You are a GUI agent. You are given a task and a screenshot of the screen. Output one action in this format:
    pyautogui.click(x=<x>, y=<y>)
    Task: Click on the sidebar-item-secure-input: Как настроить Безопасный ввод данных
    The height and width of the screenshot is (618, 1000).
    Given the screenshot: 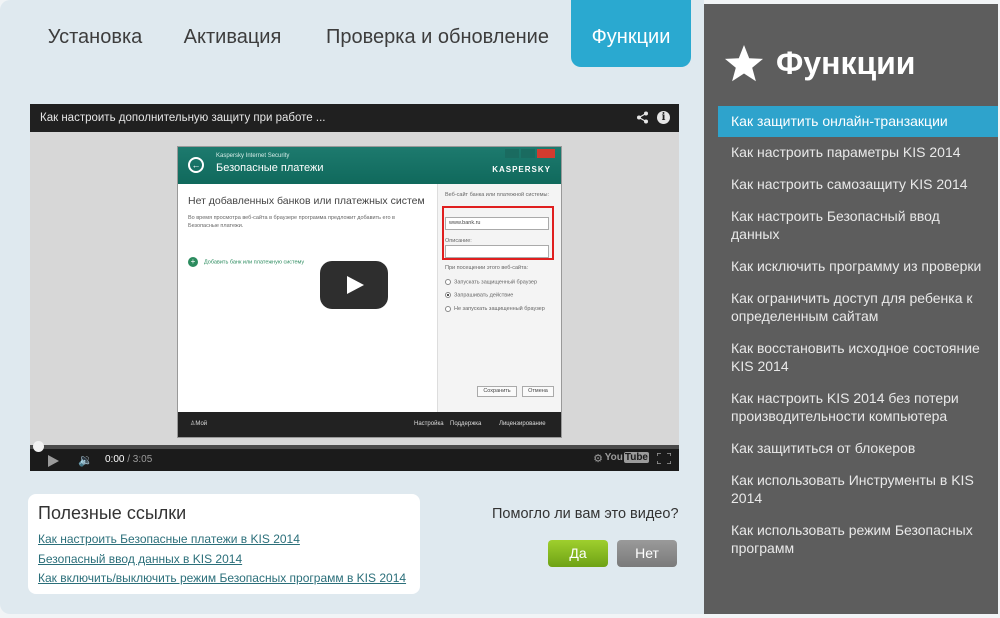 What is the action you would take?
    pyautogui.click(x=858, y=226)
    